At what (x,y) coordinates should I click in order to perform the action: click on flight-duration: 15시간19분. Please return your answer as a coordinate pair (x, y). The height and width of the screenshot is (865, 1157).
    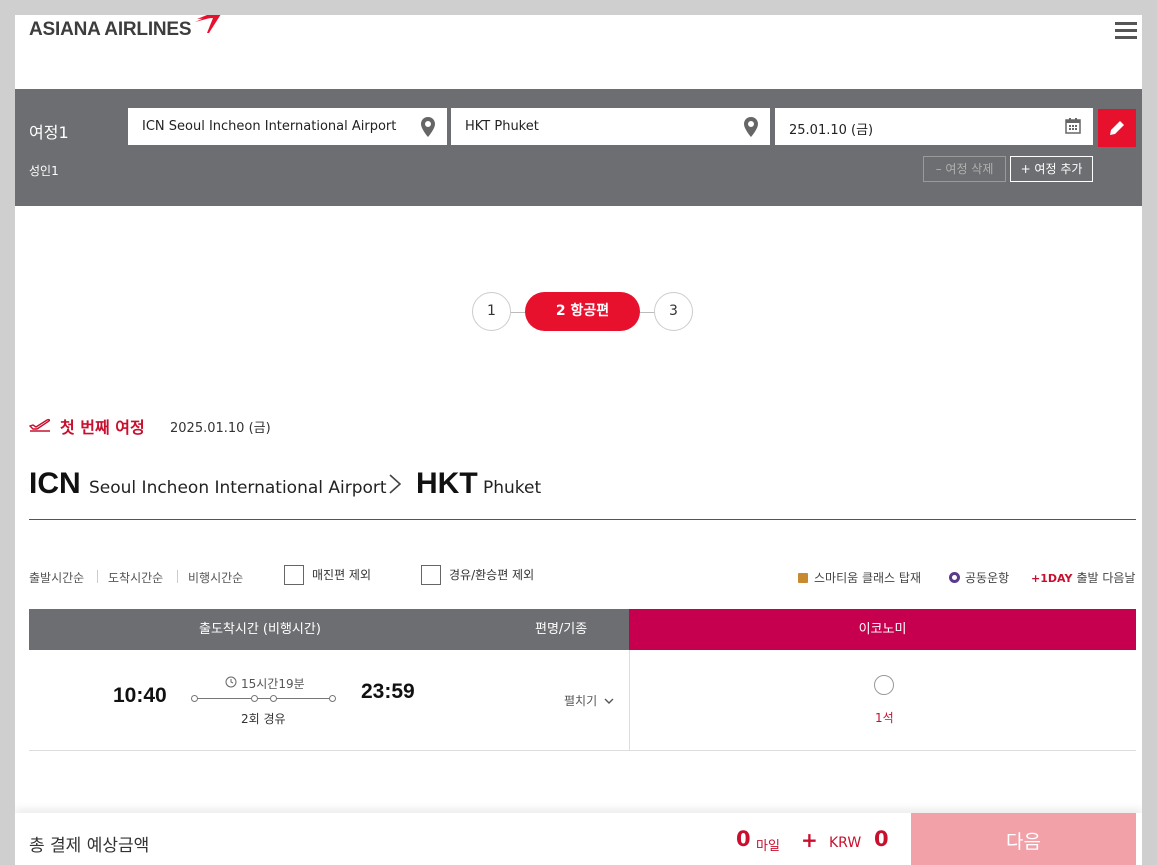
    Looking at the image, I should click on (273, 684).